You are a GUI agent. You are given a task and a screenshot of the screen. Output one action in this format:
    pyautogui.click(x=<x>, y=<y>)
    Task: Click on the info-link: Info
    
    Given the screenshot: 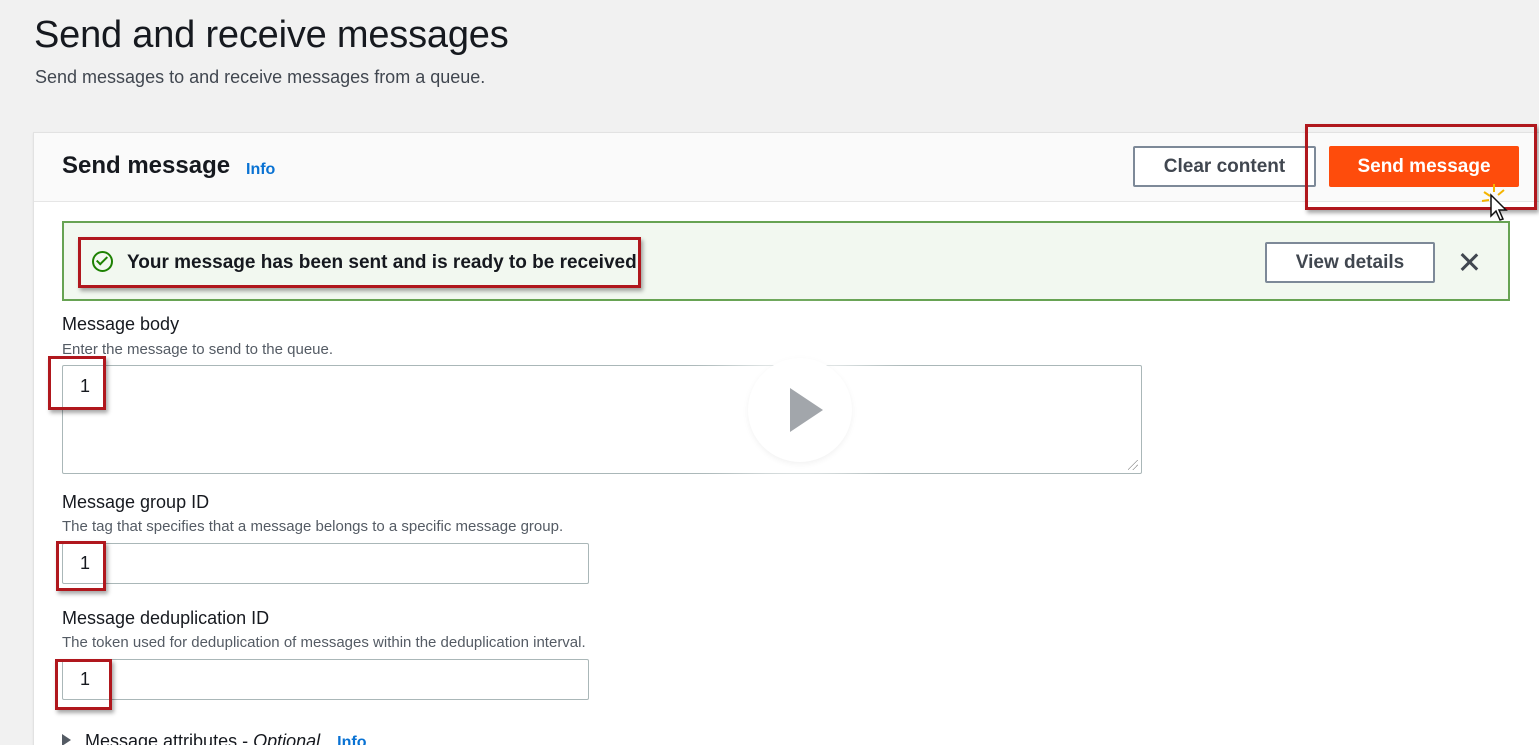 What is the action you would take?
    pyautogui.click(x=260, y=170)
    